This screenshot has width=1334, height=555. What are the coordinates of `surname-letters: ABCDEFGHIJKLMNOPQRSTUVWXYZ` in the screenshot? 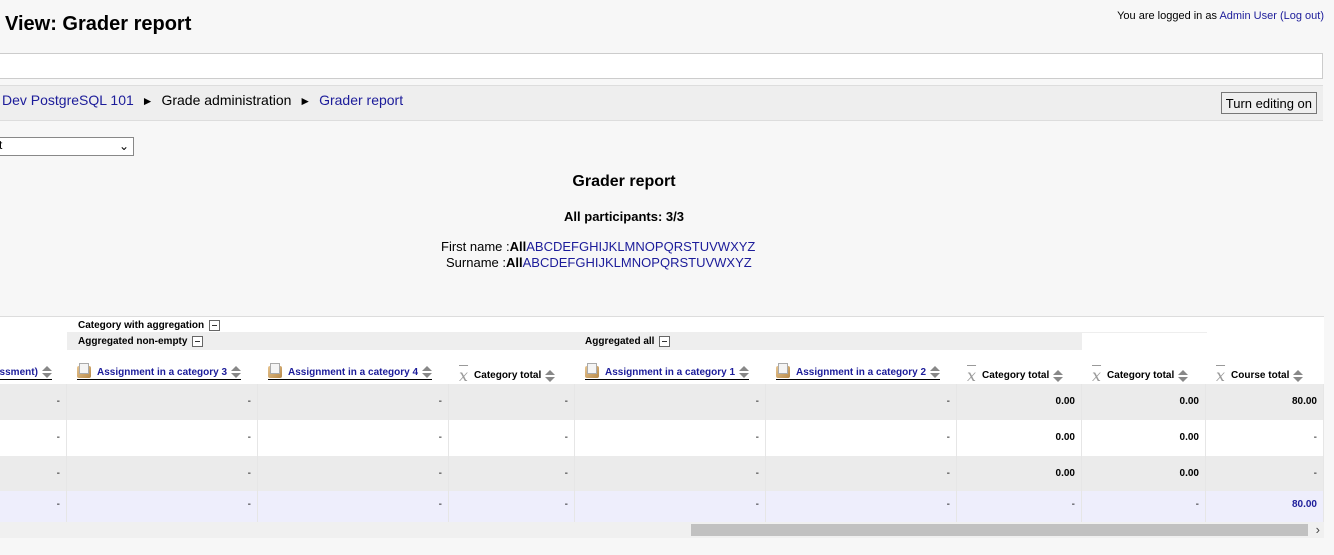 It's located at (637, 262).